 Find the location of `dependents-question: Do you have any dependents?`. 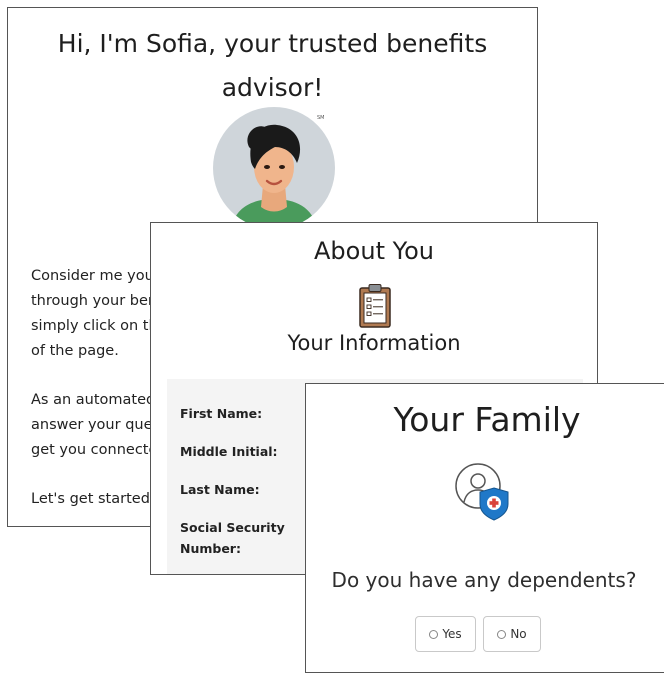

dependents-question: Do you have any dependents? is located at coordinates (484, 580).